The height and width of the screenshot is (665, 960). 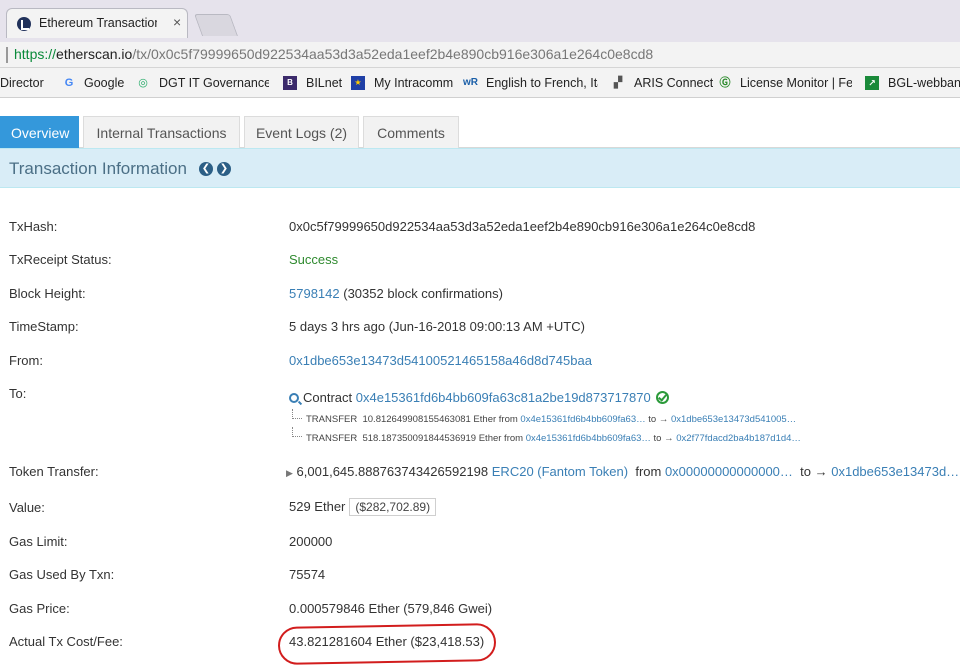 I want to click on block-value-group: 5798142 (30352 block confirmations), so click(x=396, y=293).